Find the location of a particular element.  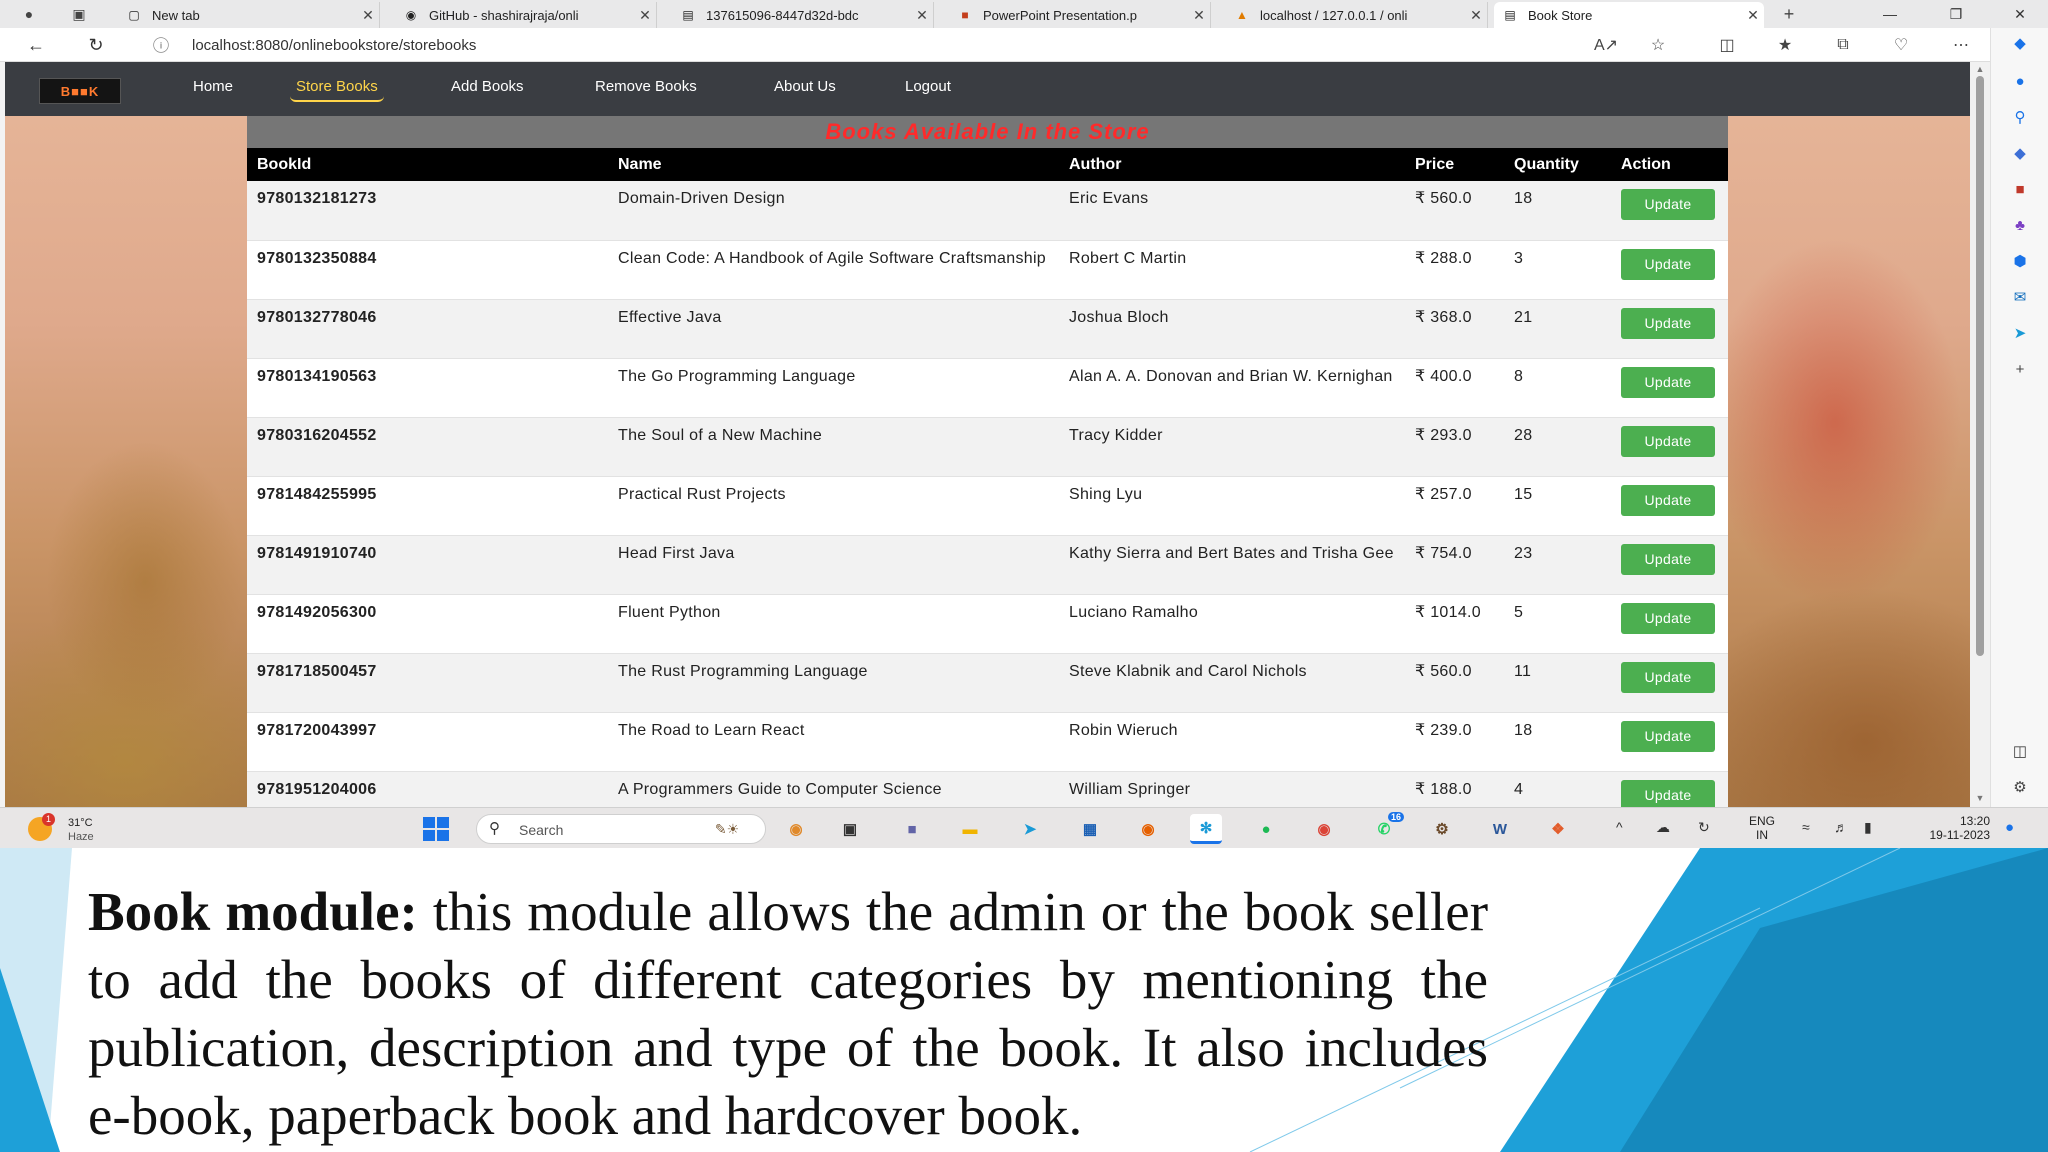

tab-actions-icon: ▣ is located at coordinates (79, 14).